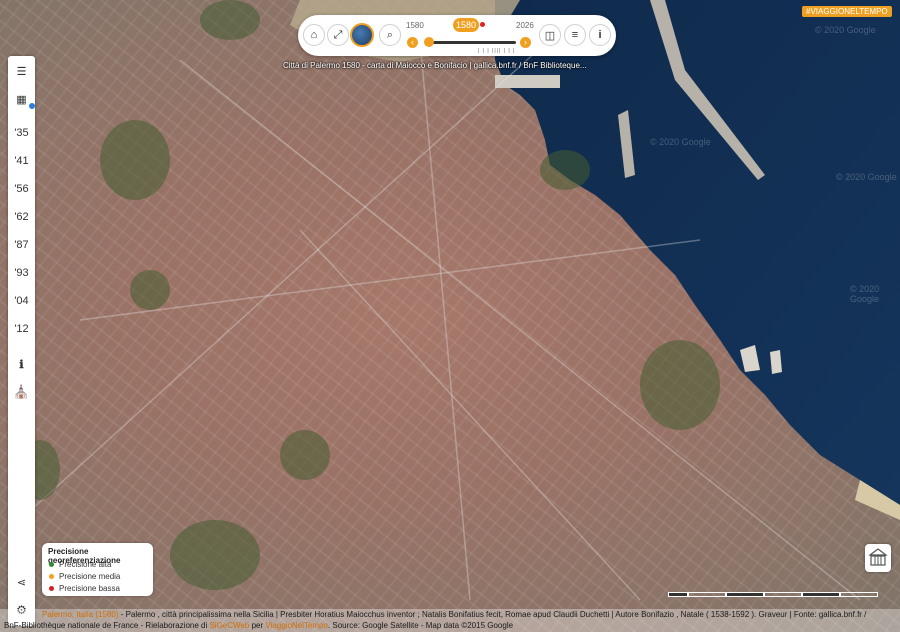 The height and width of the screenshot is (632, 900). I want to click on legend-item-low: Precisione bassa, so click(84, 588).